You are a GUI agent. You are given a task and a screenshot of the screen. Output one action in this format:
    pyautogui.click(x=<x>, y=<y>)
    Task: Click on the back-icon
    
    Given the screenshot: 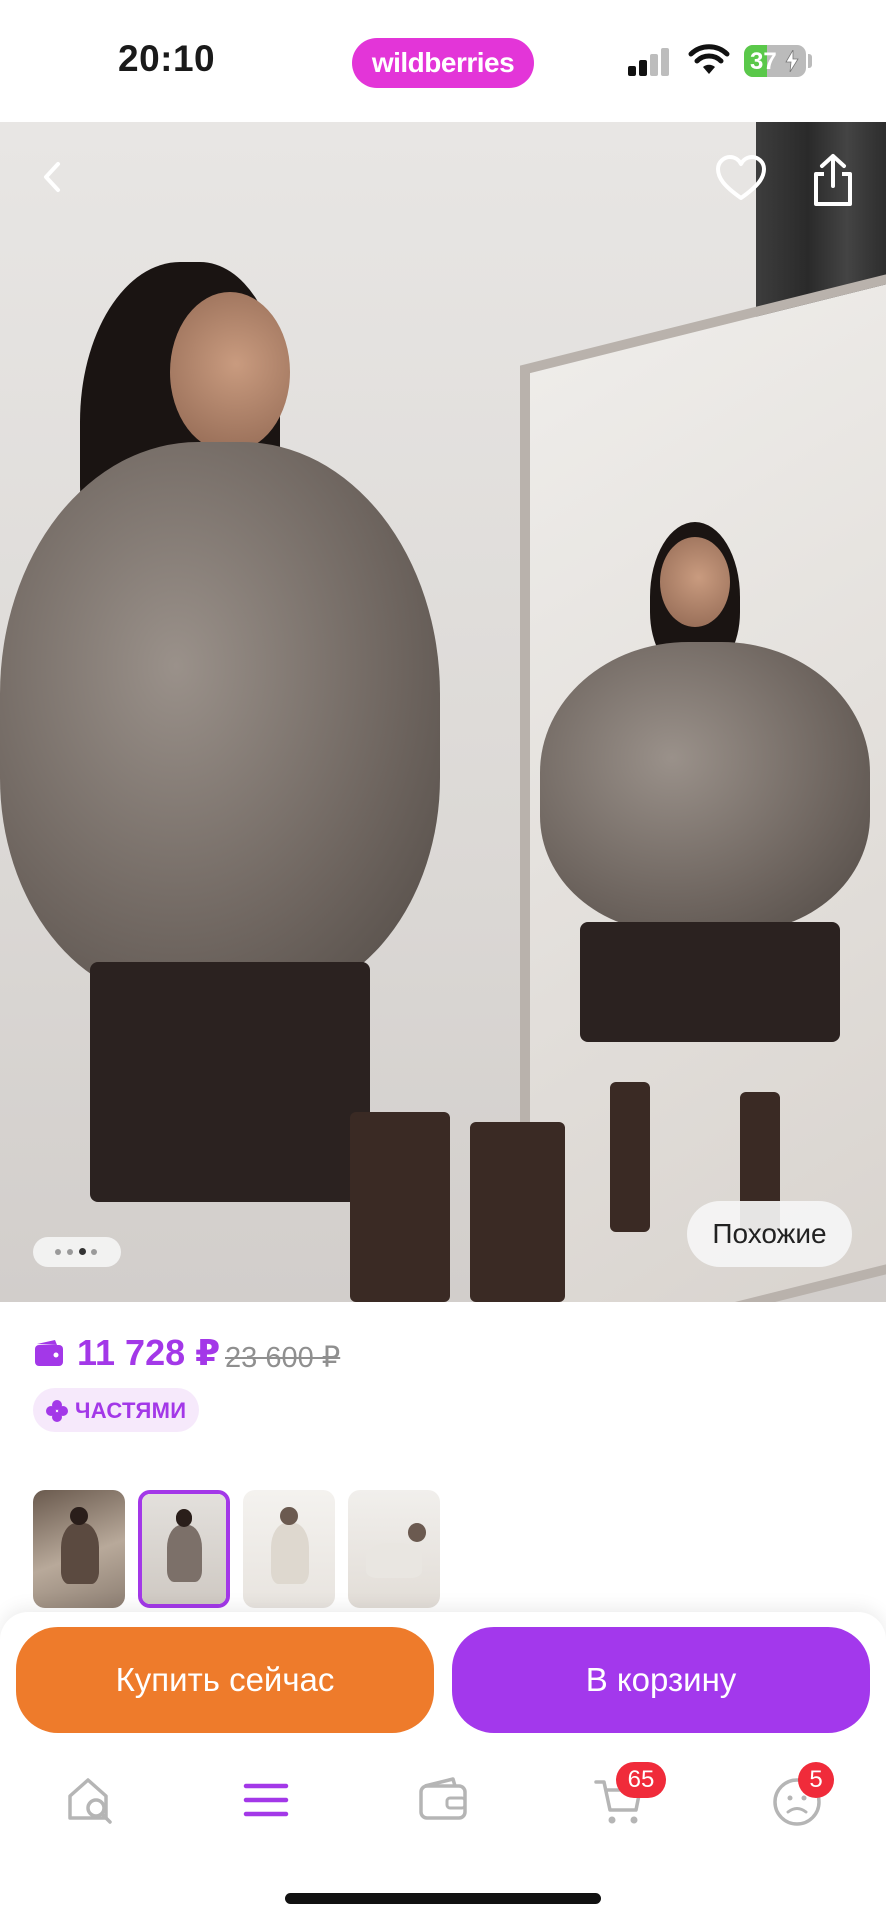 What is the action you would take?
    pyautogui.click(x=53, y=177)
    